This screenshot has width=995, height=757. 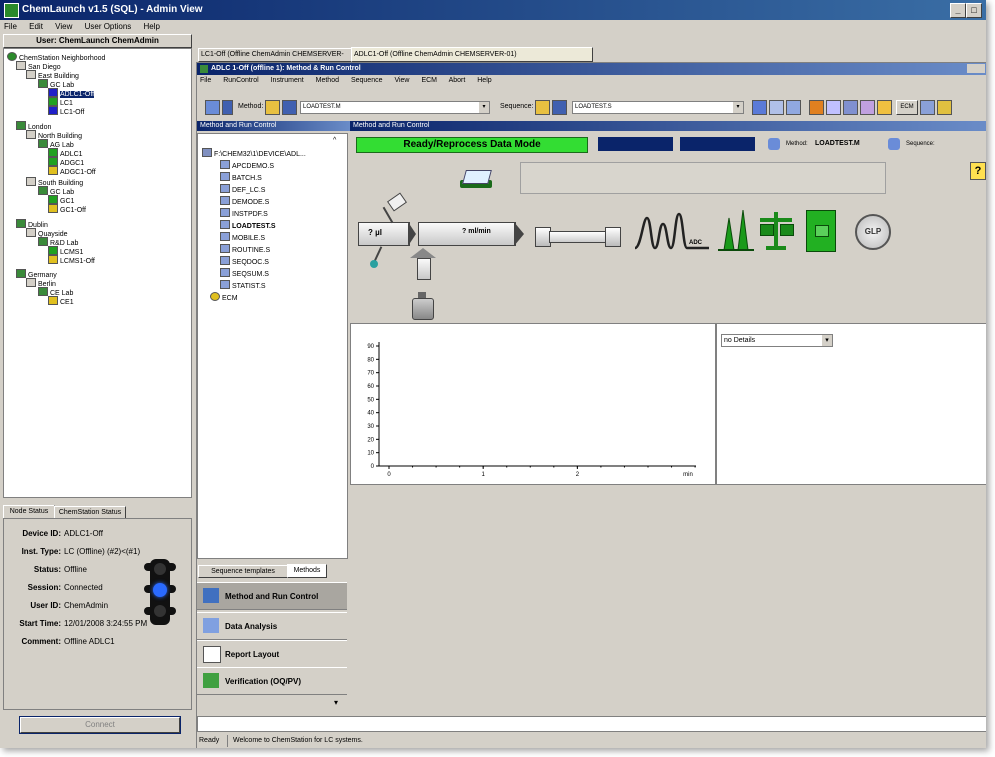 What do you see at coordinates (243, 285) in the screenshot?
I see `file-tree-item: STATIST.S` at bounding box center [243, 285].